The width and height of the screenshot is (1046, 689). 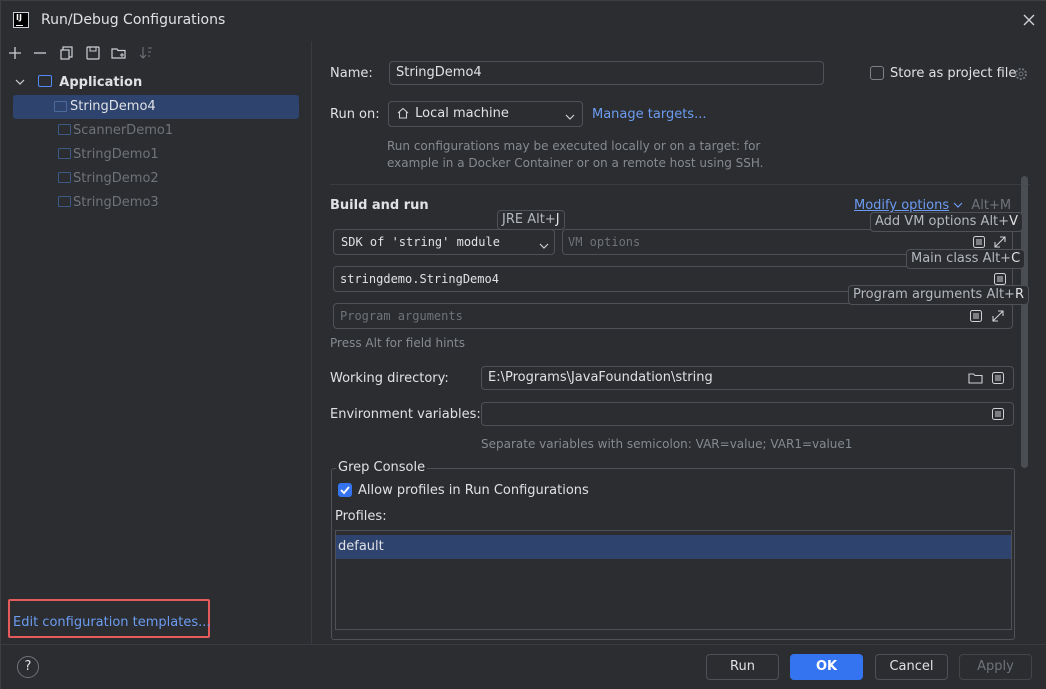 What do you see at coordinates (1019, 294) in the screenshot?
I see `tooltip-key: R` at bounding box center [1019, 294].